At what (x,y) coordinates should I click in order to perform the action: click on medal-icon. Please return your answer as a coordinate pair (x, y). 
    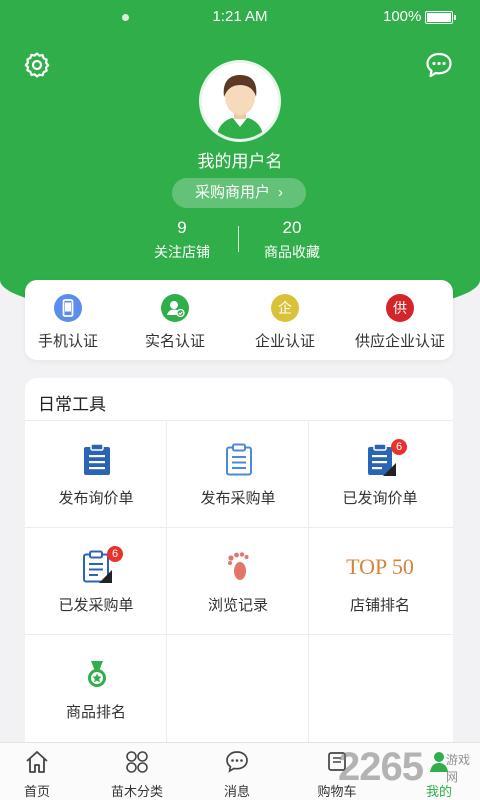
    Looking at the image, I should click on (97, 674).